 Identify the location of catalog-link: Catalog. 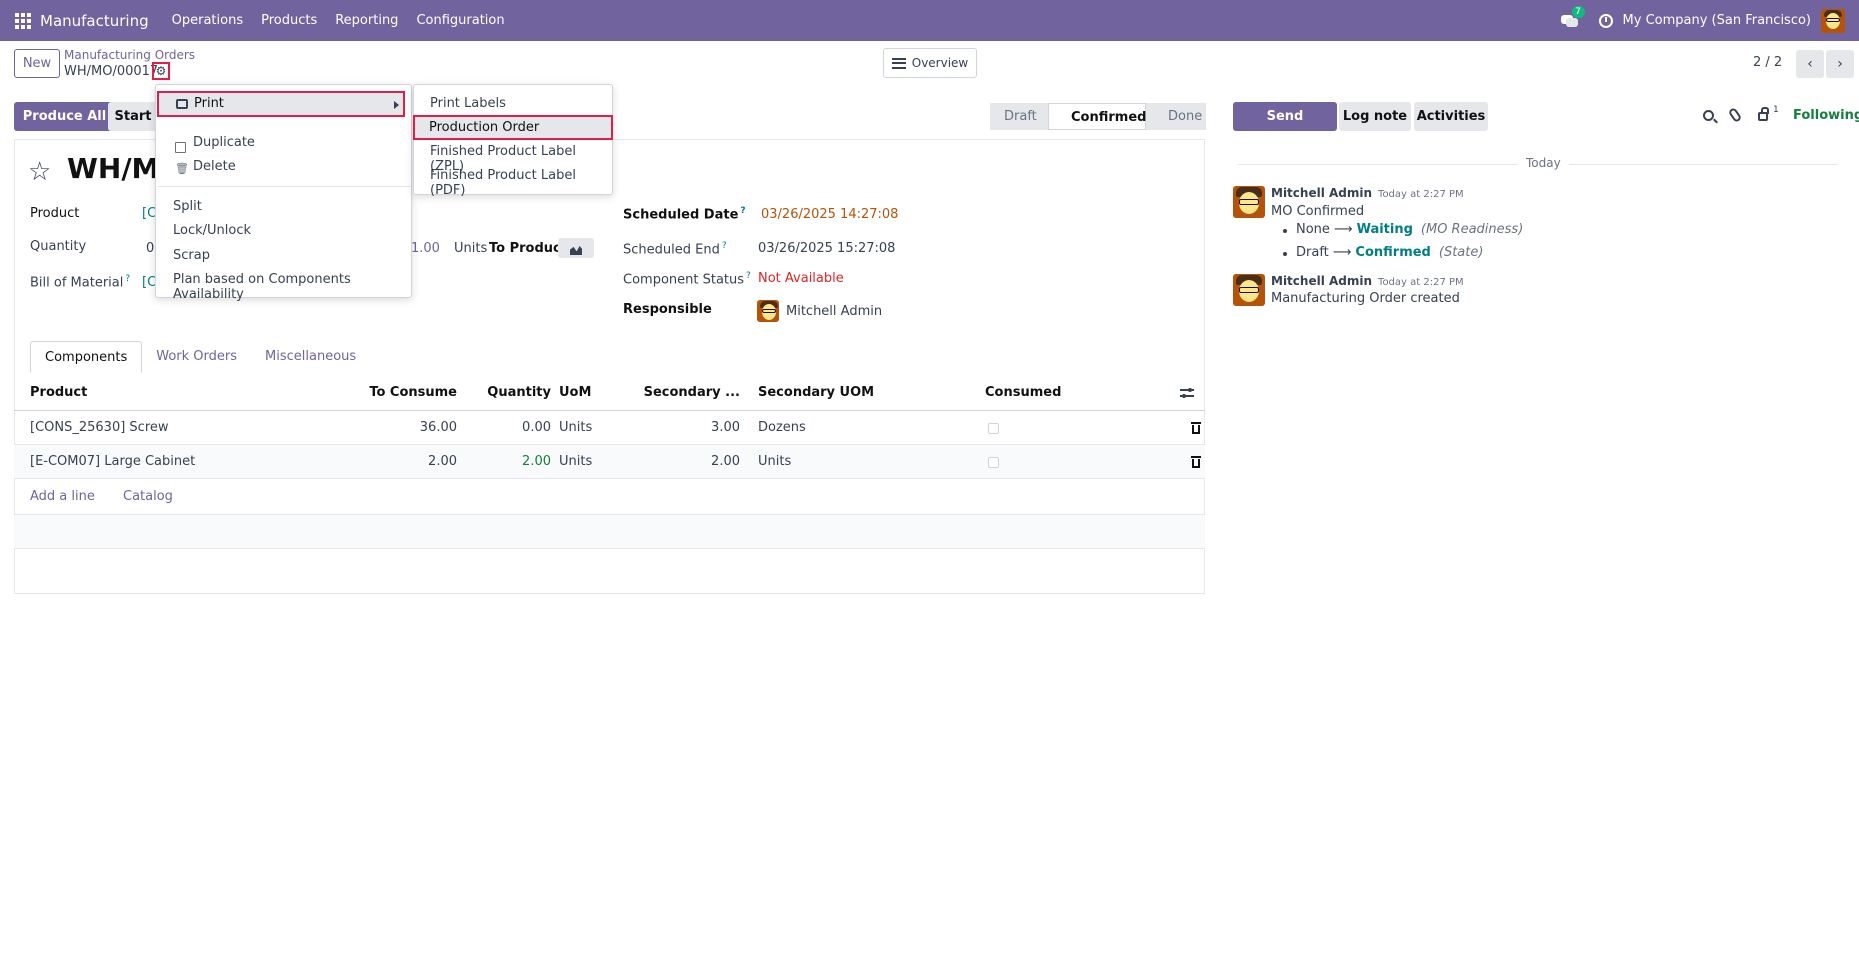
(148, 497).